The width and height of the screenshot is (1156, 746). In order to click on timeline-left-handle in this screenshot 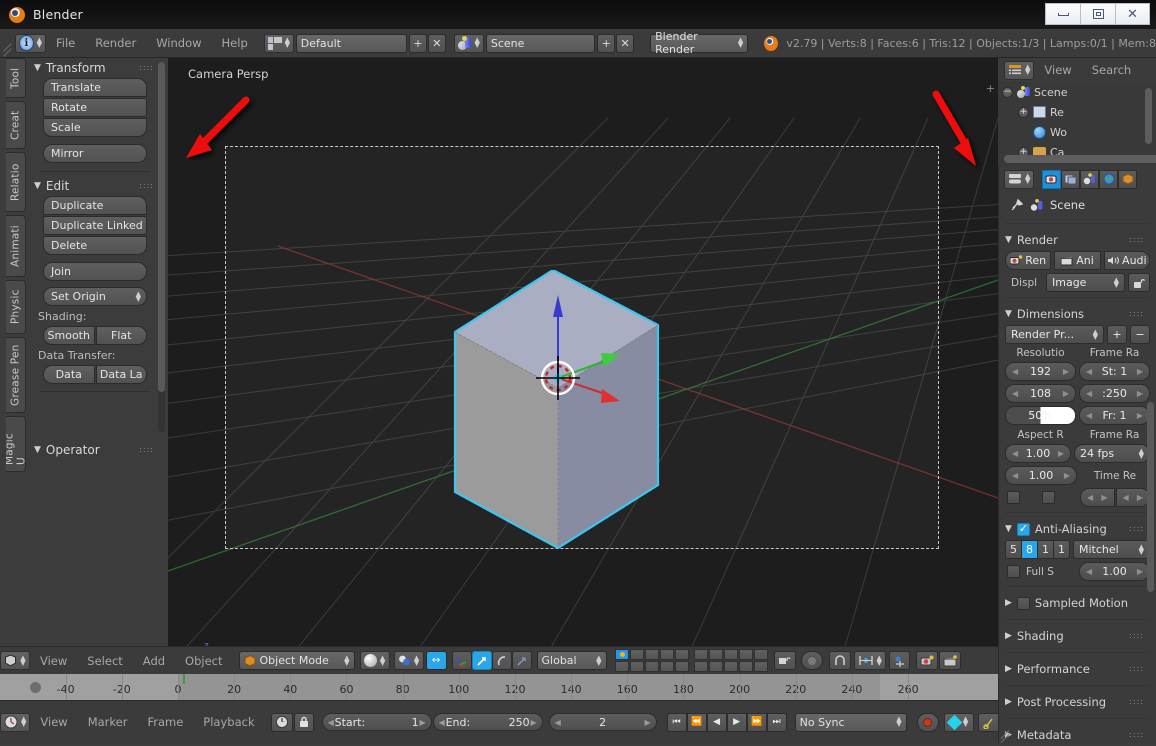, I will do `click(35, 687)`.